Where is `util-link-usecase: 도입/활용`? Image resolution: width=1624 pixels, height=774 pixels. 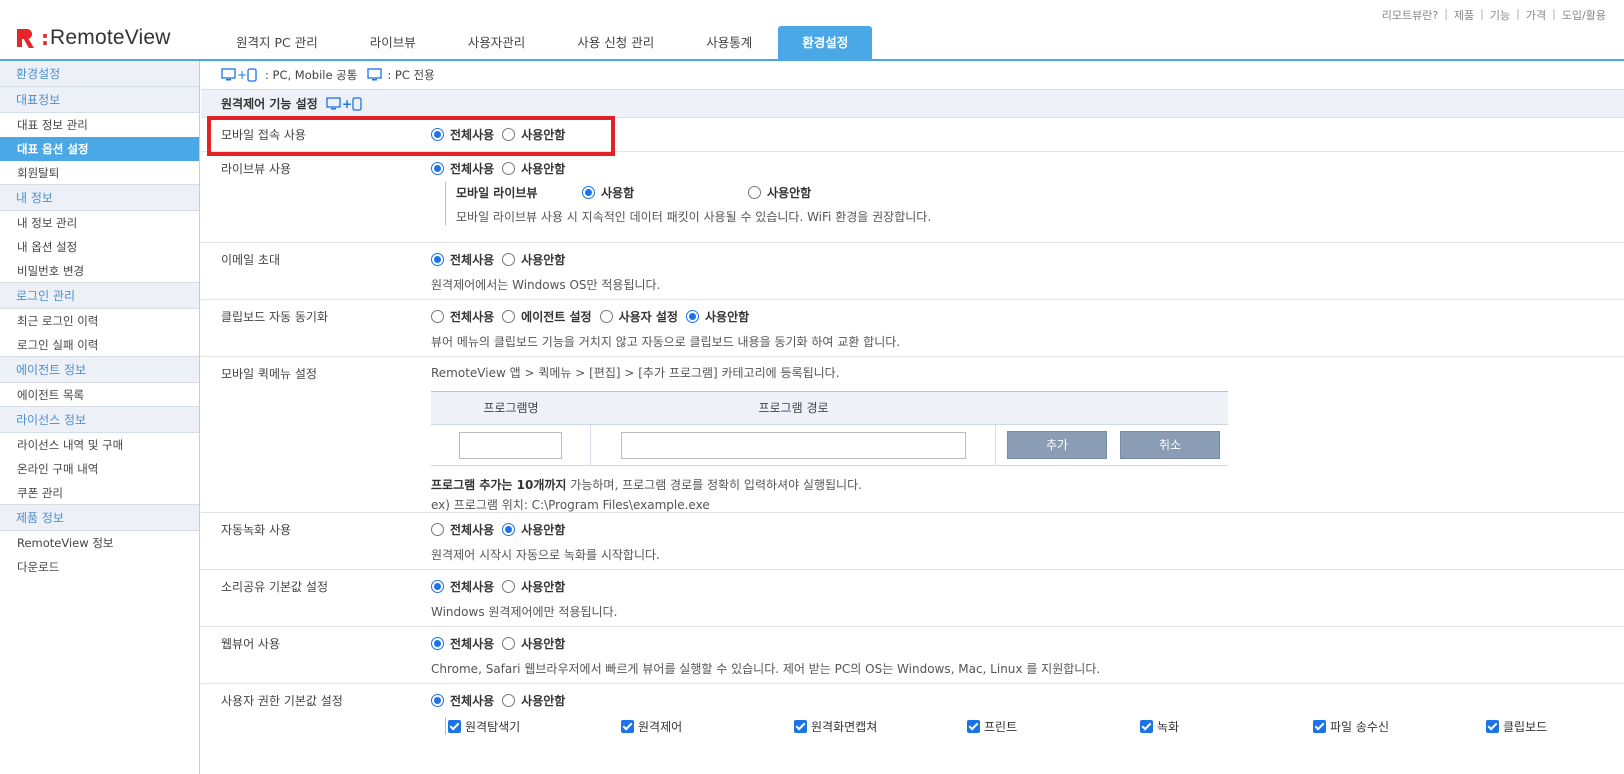 util-link-usecase: 도입/활용 is located at coordinates (1584, 15).